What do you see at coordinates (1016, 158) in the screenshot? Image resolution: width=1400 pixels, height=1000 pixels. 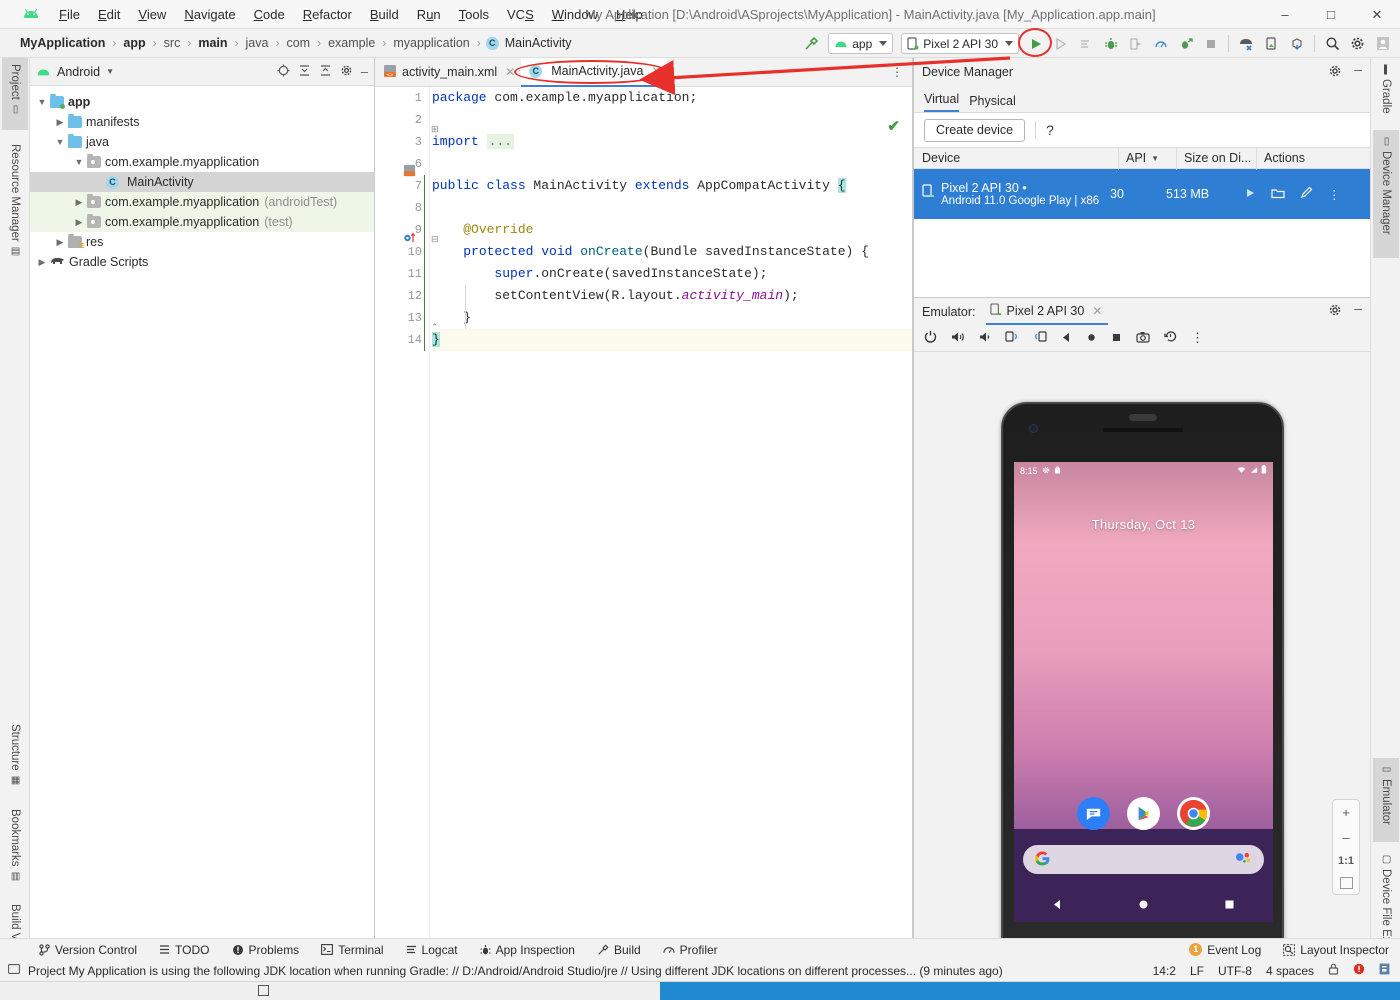 I see `column-header-device: Device` at bounding box center [1016, 158].